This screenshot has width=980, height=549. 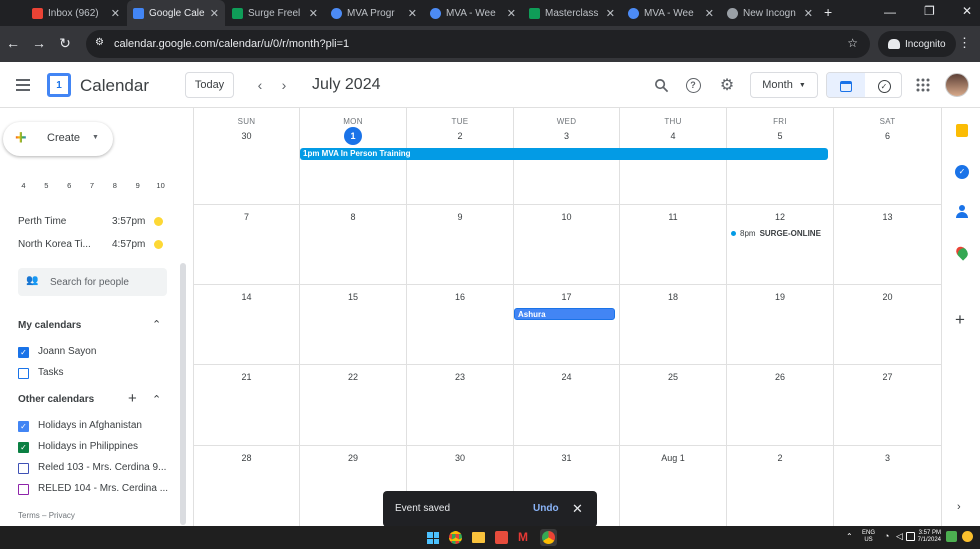 What do you see at coordinates (183, 394) in the screenshot?
I see `sidebar-scrollbar` at bounding box center [183, 394].